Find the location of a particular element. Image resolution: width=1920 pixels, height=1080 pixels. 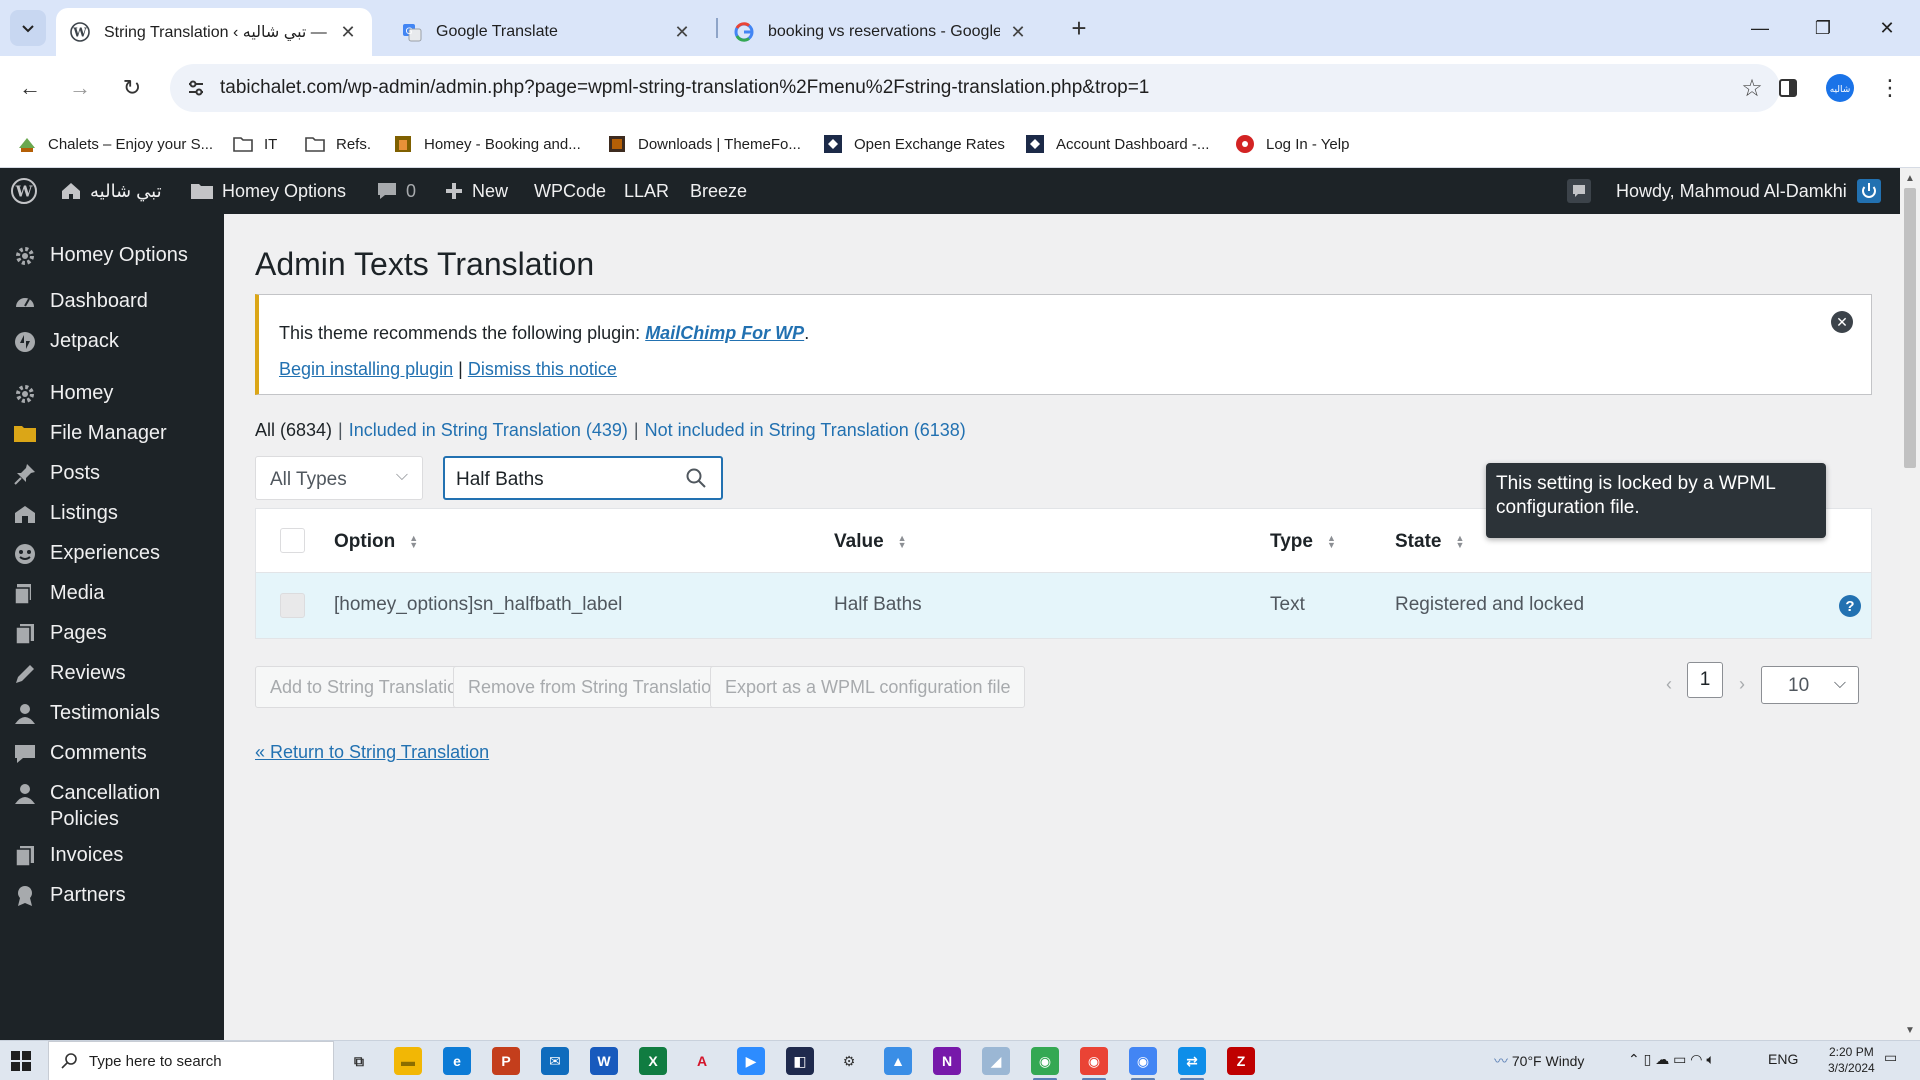

plugin-link: MailChimp For WP is located at coordinates (724, 333).